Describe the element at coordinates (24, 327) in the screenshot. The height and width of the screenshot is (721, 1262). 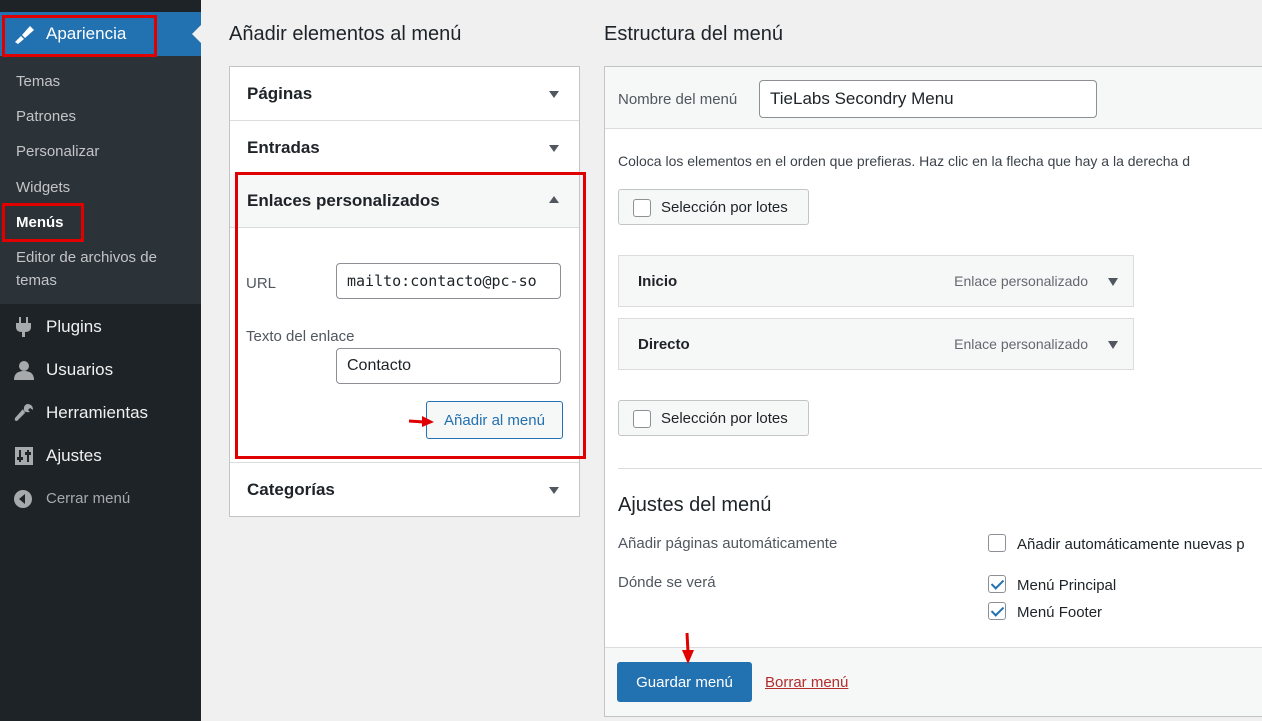
I see `plugin-icon` at that location.